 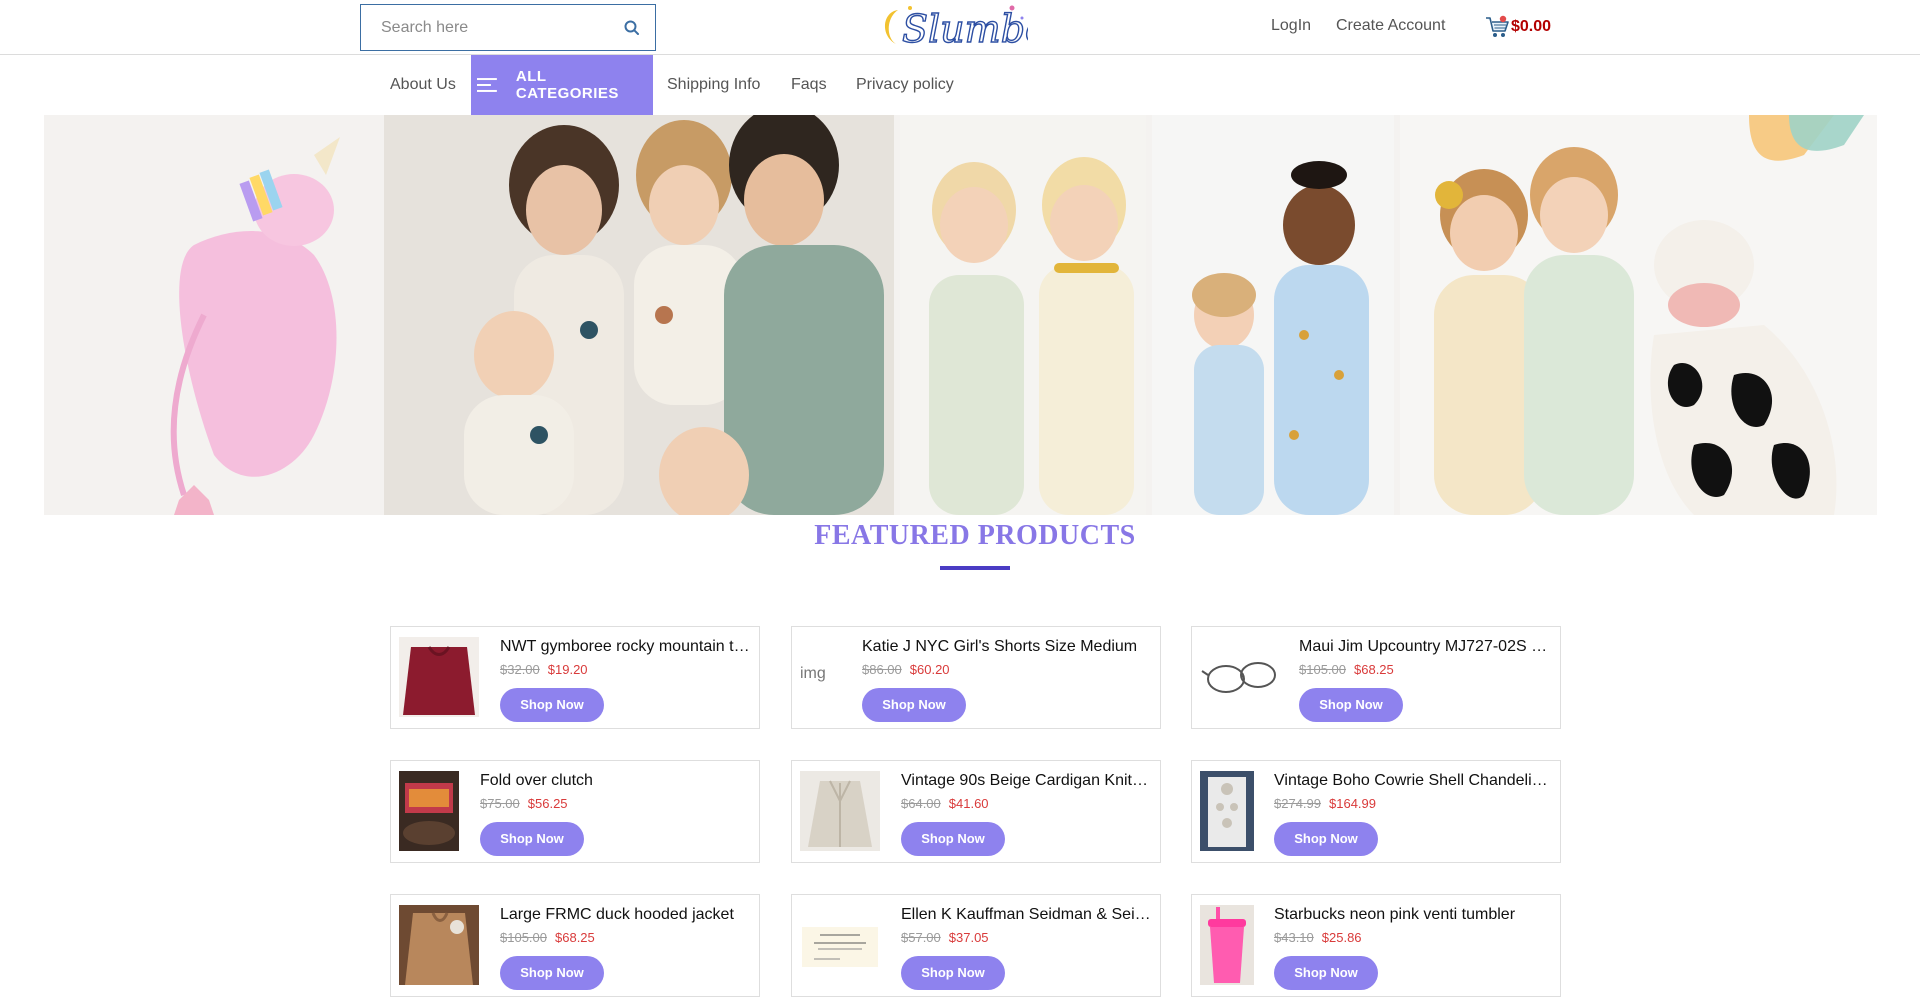 What do you see at coordinates (487, 85) in the screenshot?
I see `menu-icon` at bounding box center [487, 85].